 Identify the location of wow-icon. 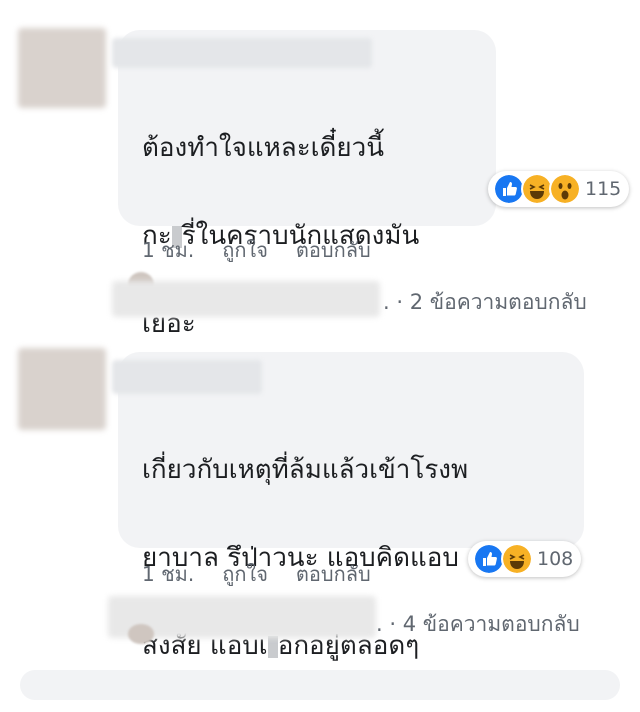
(565, 189).